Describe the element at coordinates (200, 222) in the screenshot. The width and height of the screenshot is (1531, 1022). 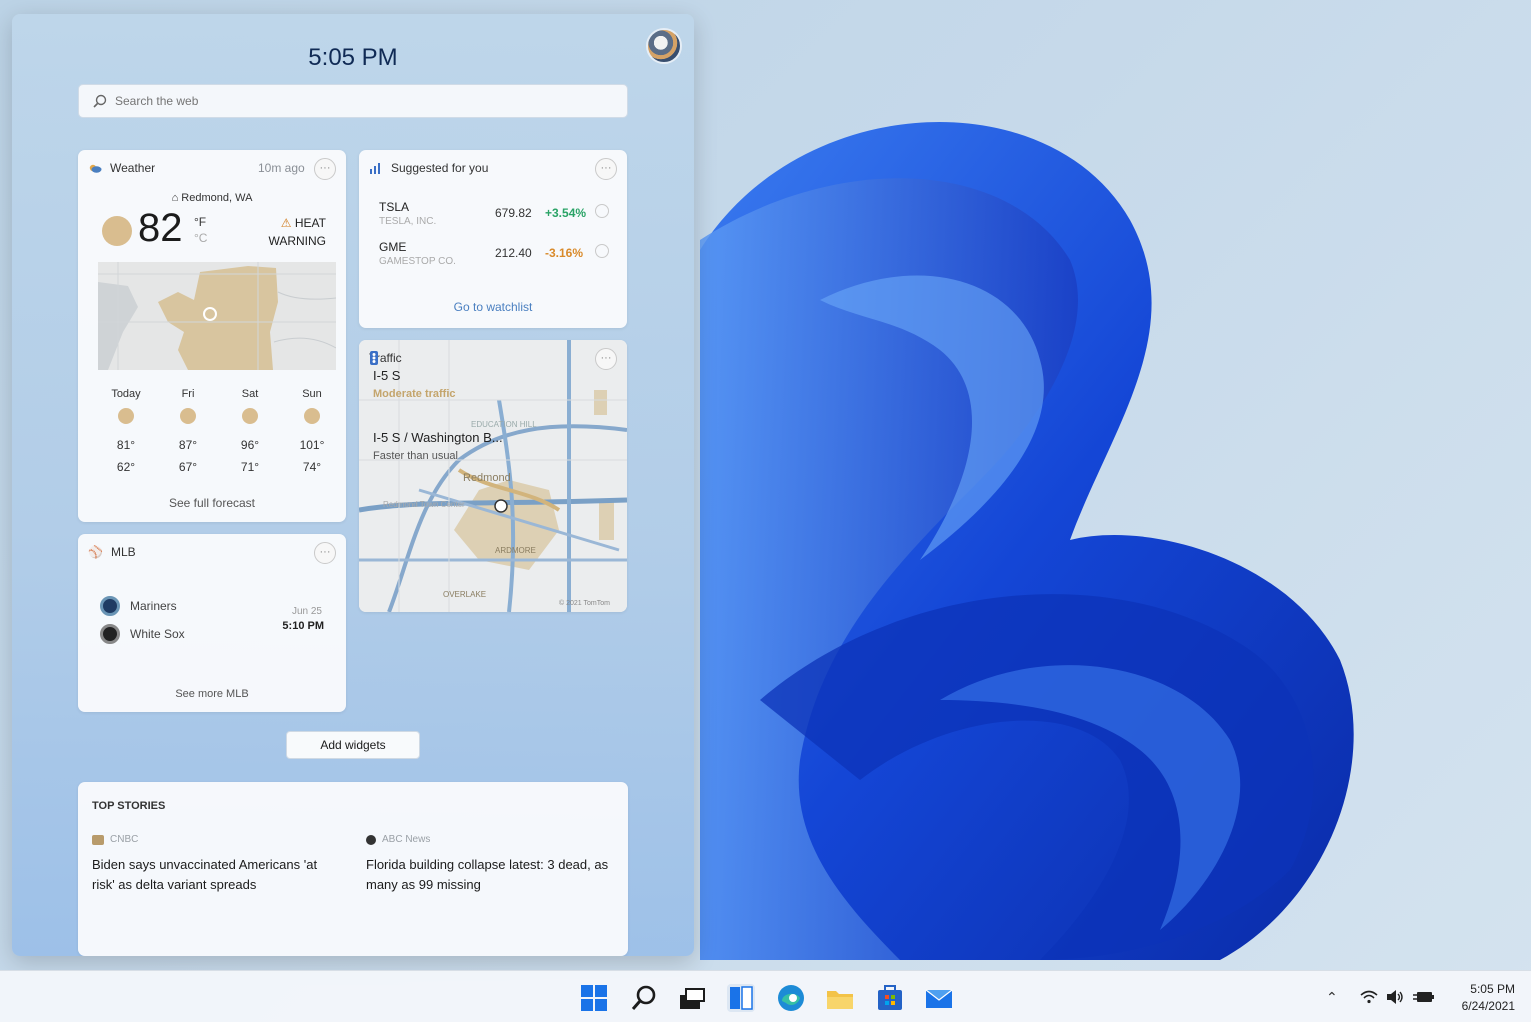
I see `unit-fahrenheit: °F` at that location.